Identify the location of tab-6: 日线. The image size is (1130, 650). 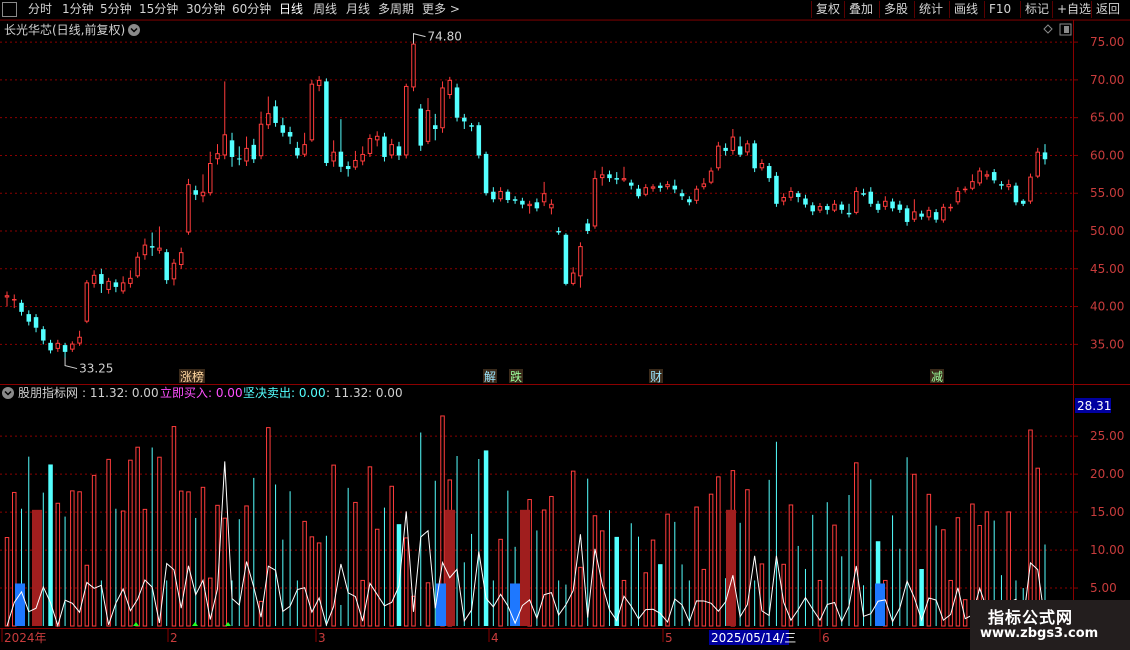
(291, 9).